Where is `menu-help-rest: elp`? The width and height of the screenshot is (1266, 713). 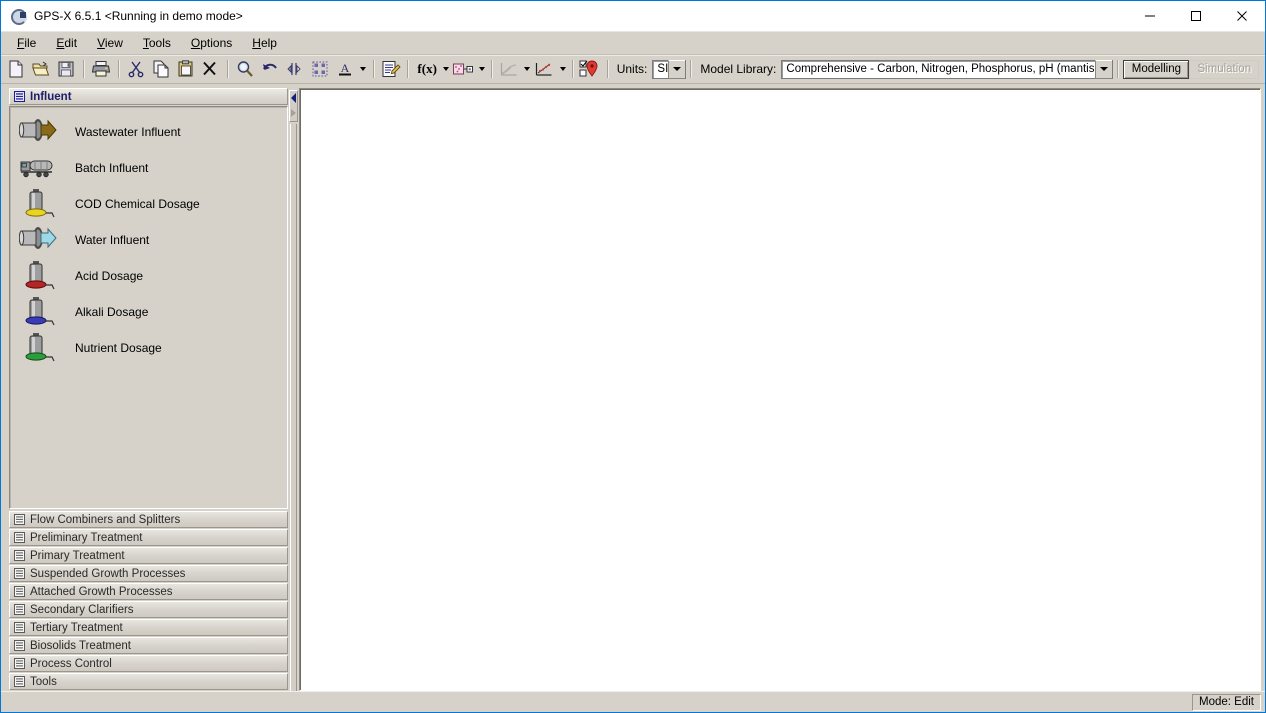 menu-help-rest: elp is located at coordinates (268, 43).